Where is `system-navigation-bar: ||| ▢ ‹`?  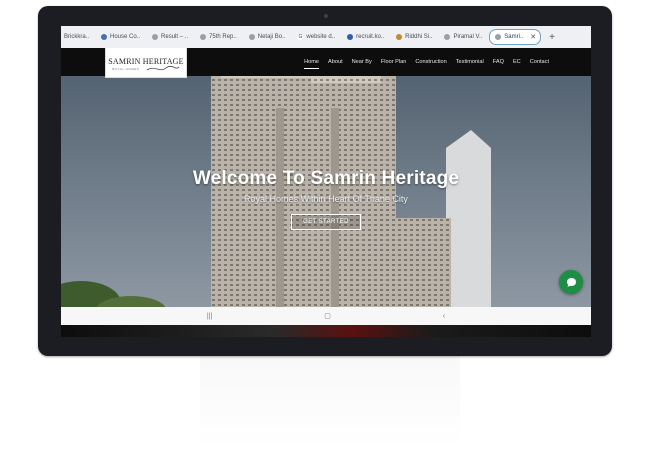
system-navigation-bar: ||| ▢ ‹ is located at coordinates (326, 316).